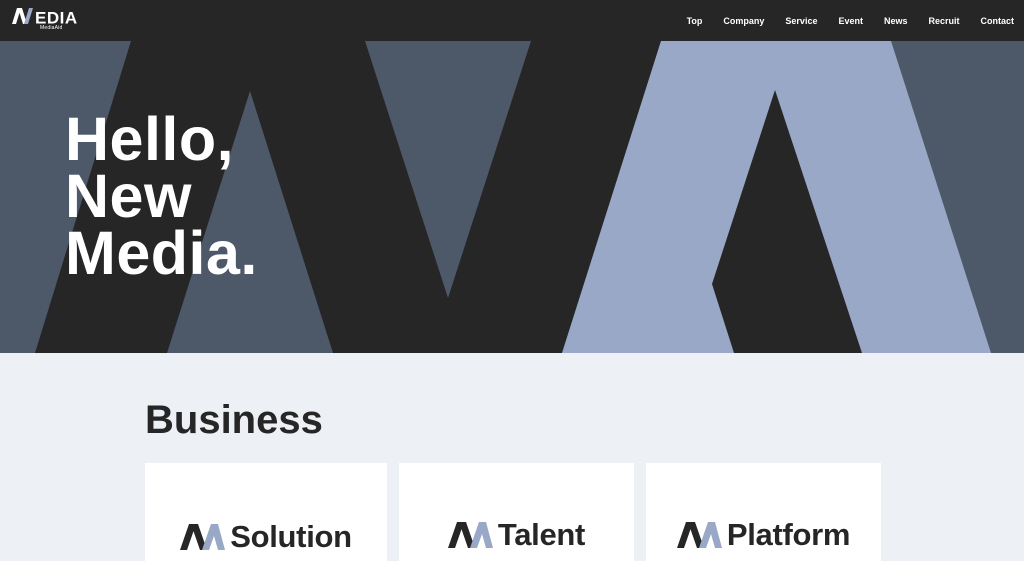 This screenshot has height=561, width=1024. I want to click on nav-news: News, so click(896, 21).